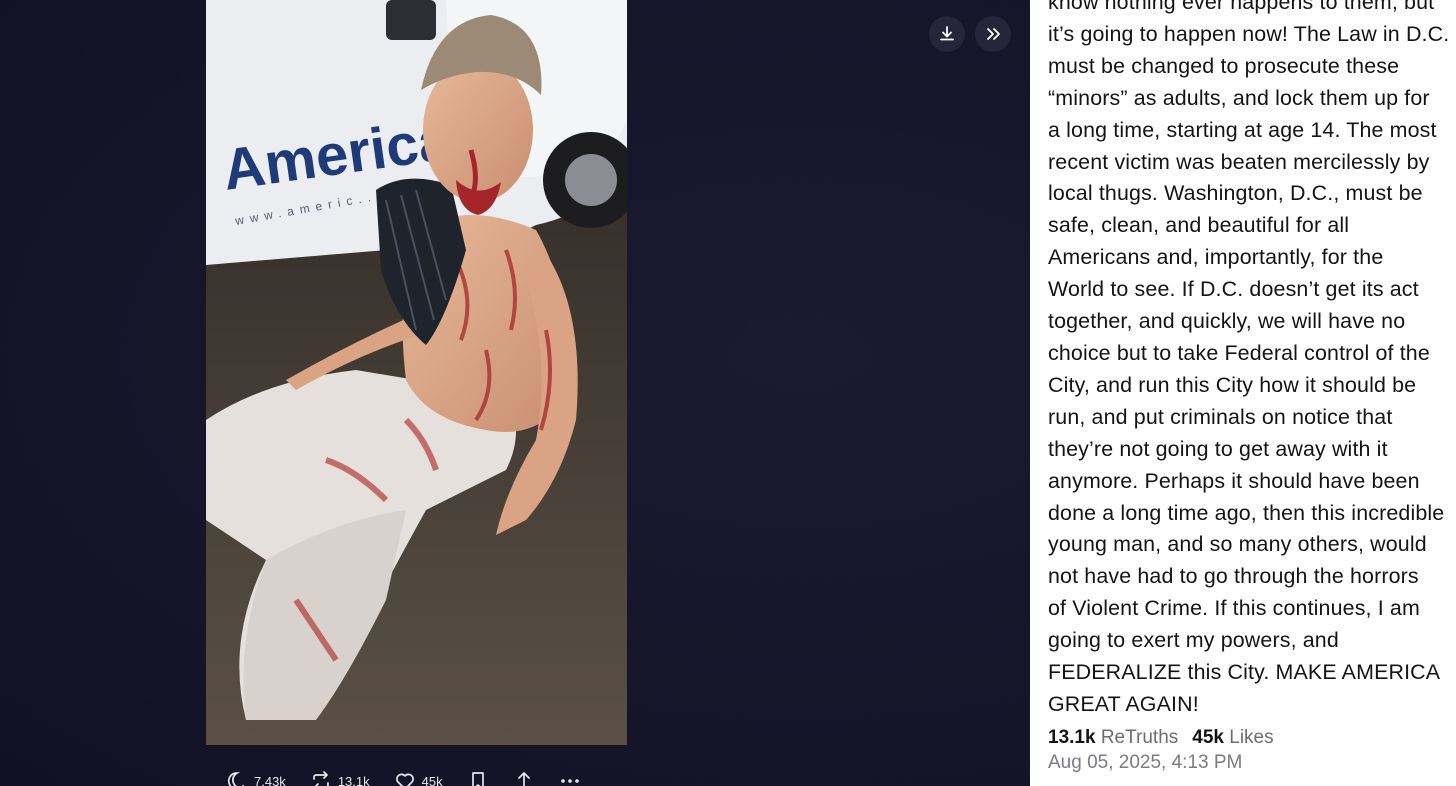 The height and width of the screenshot is (786, 1456). Describe the element at coordinates (569, 781) in the screenshot. I see `more-horizontal-icon` at that location.